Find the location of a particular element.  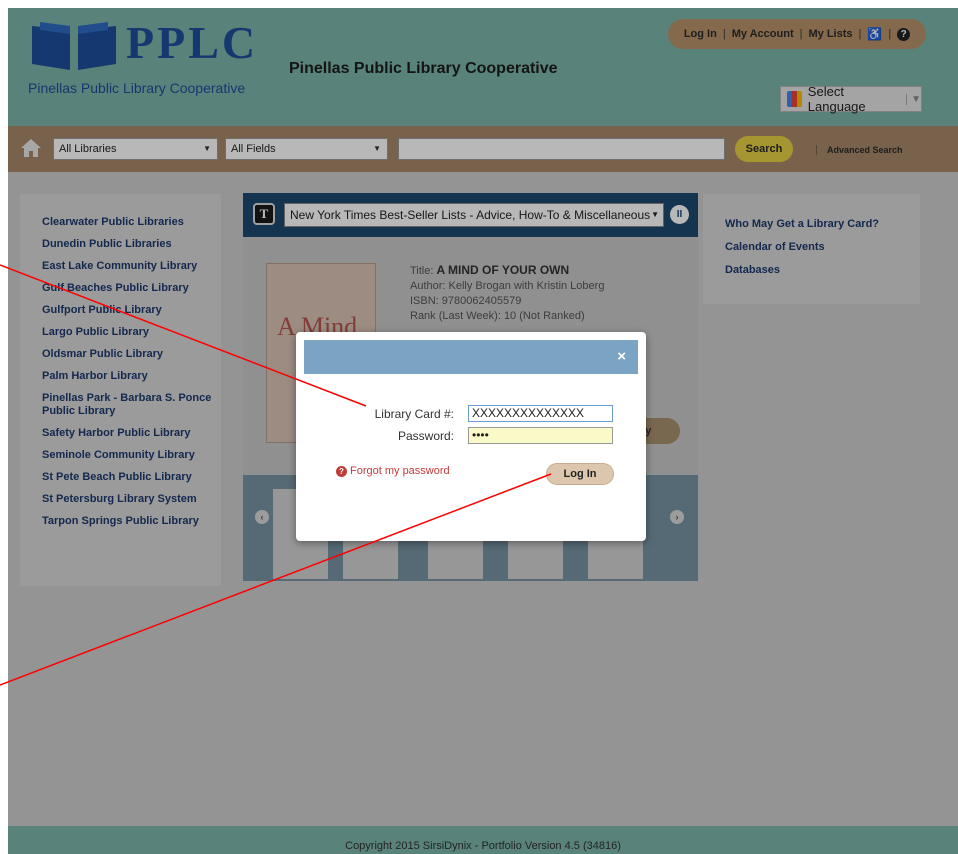

library-card-label: Library Card #: is located at coordinates (414, 414).